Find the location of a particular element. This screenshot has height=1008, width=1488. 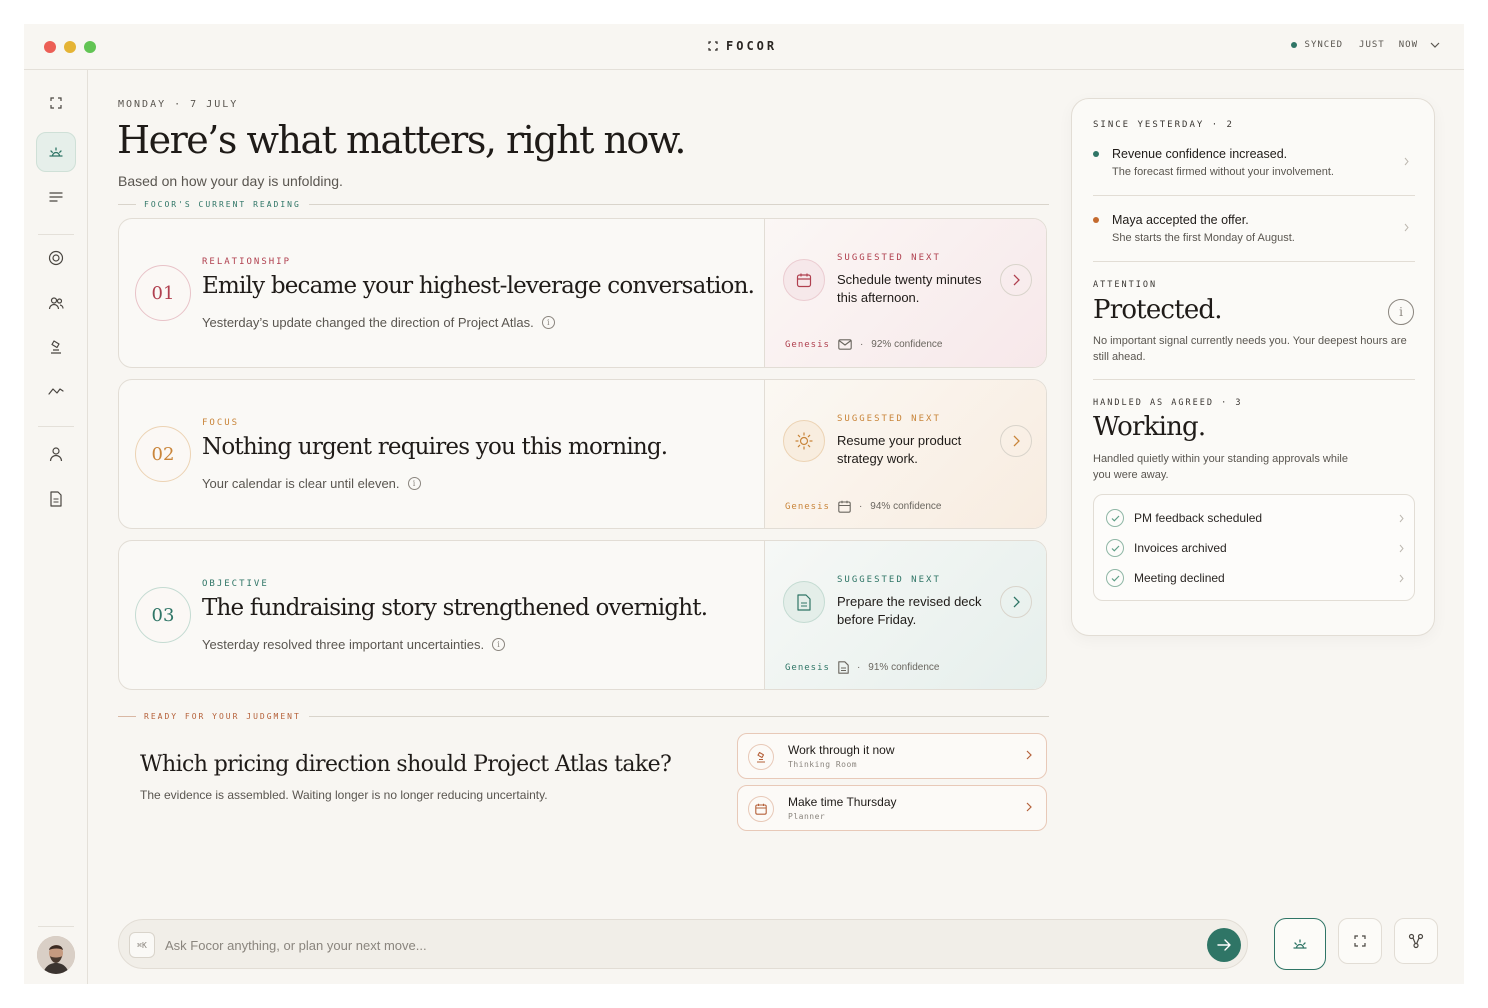

mail-icon is located at coordinates (845, 344).